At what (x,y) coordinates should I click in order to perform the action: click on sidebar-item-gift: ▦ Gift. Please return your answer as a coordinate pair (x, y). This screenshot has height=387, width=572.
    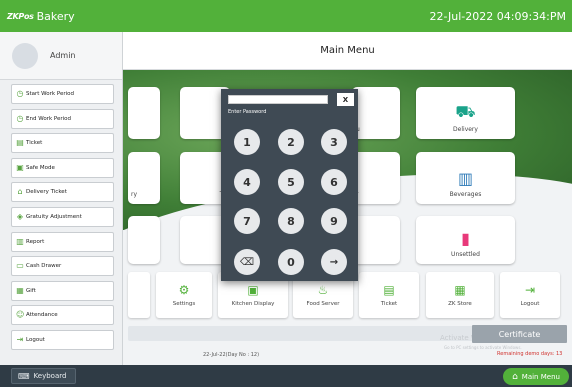
    Looking at the image, I should click on (62, 290).